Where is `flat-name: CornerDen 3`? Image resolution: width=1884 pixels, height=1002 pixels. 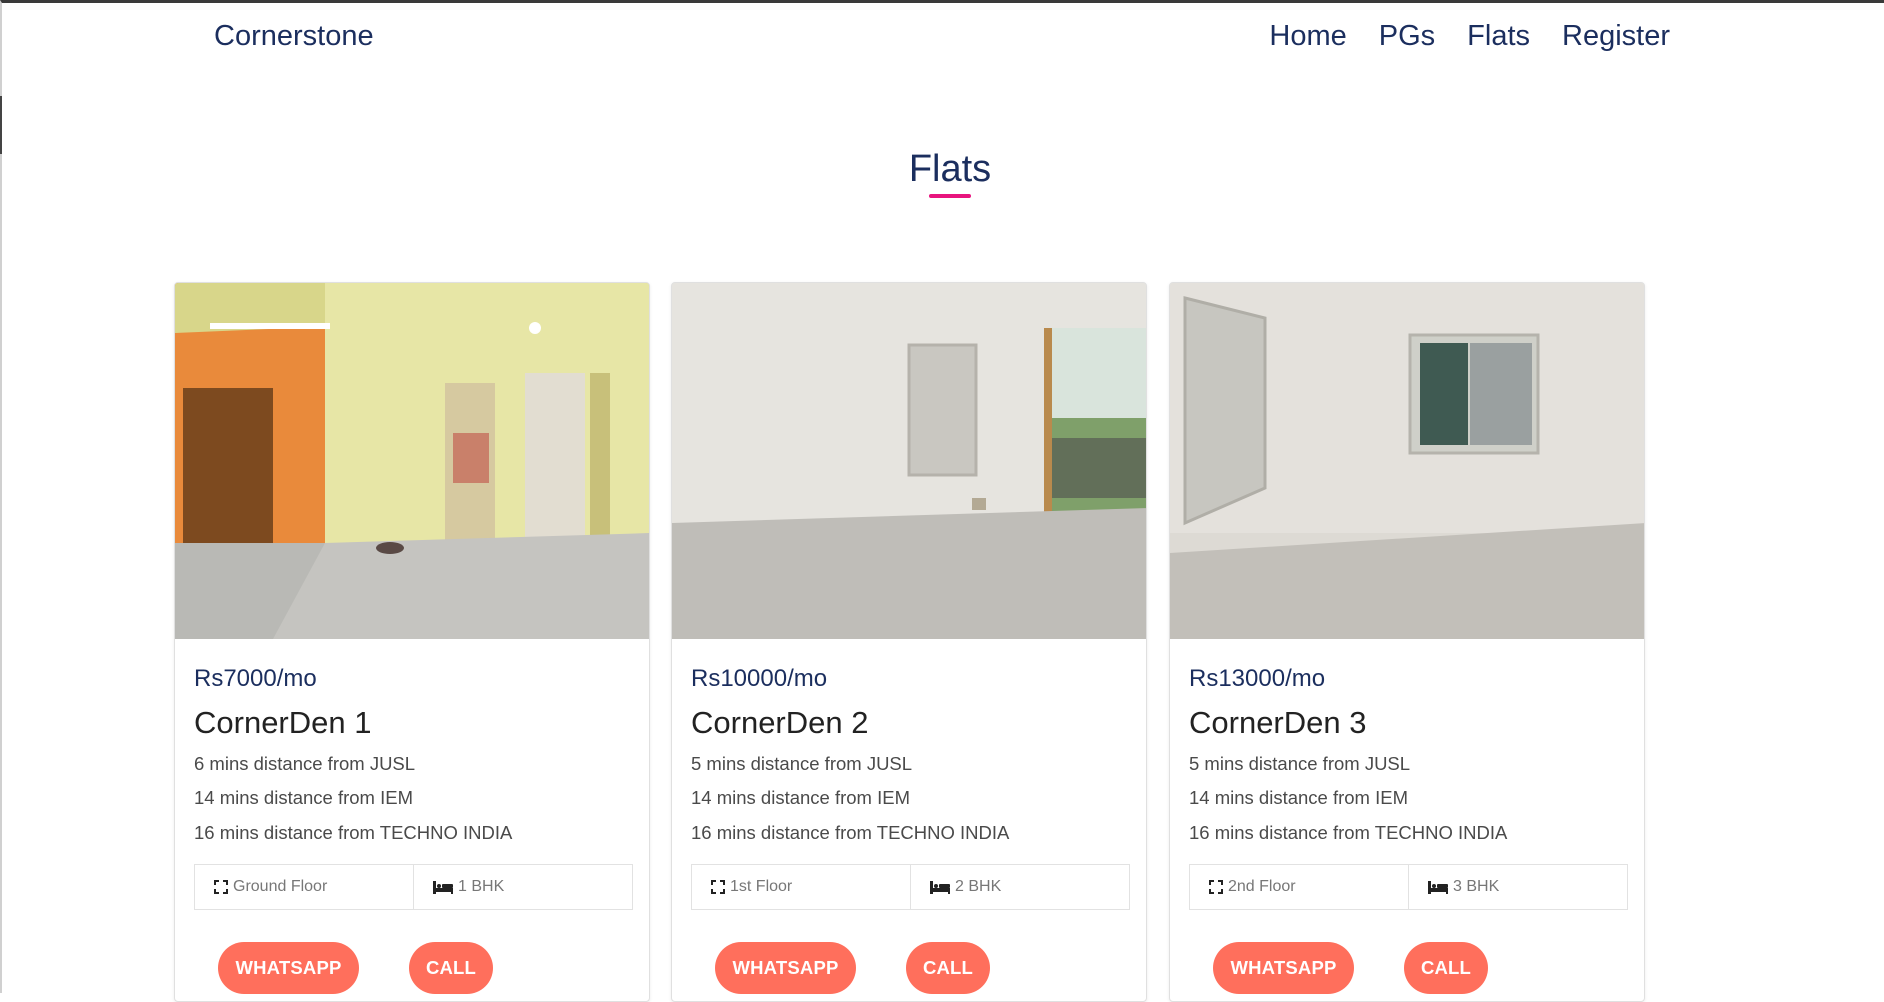
flat-name: CornerDen 3 is located at coordinates (1278, 722).